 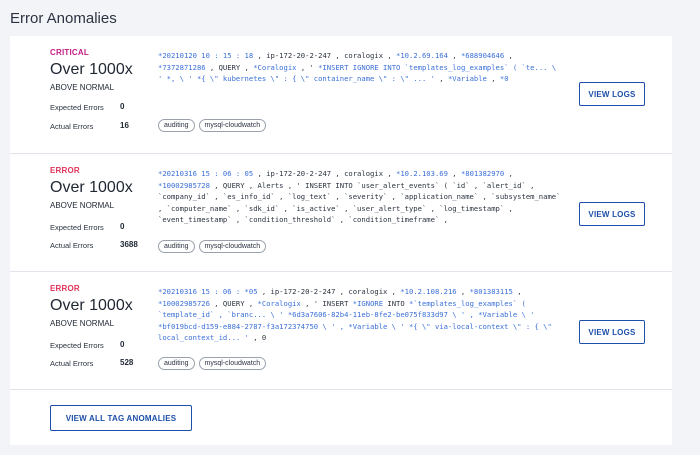 I want to click on actual-errors-value: 16, so click(x=124, y=125).